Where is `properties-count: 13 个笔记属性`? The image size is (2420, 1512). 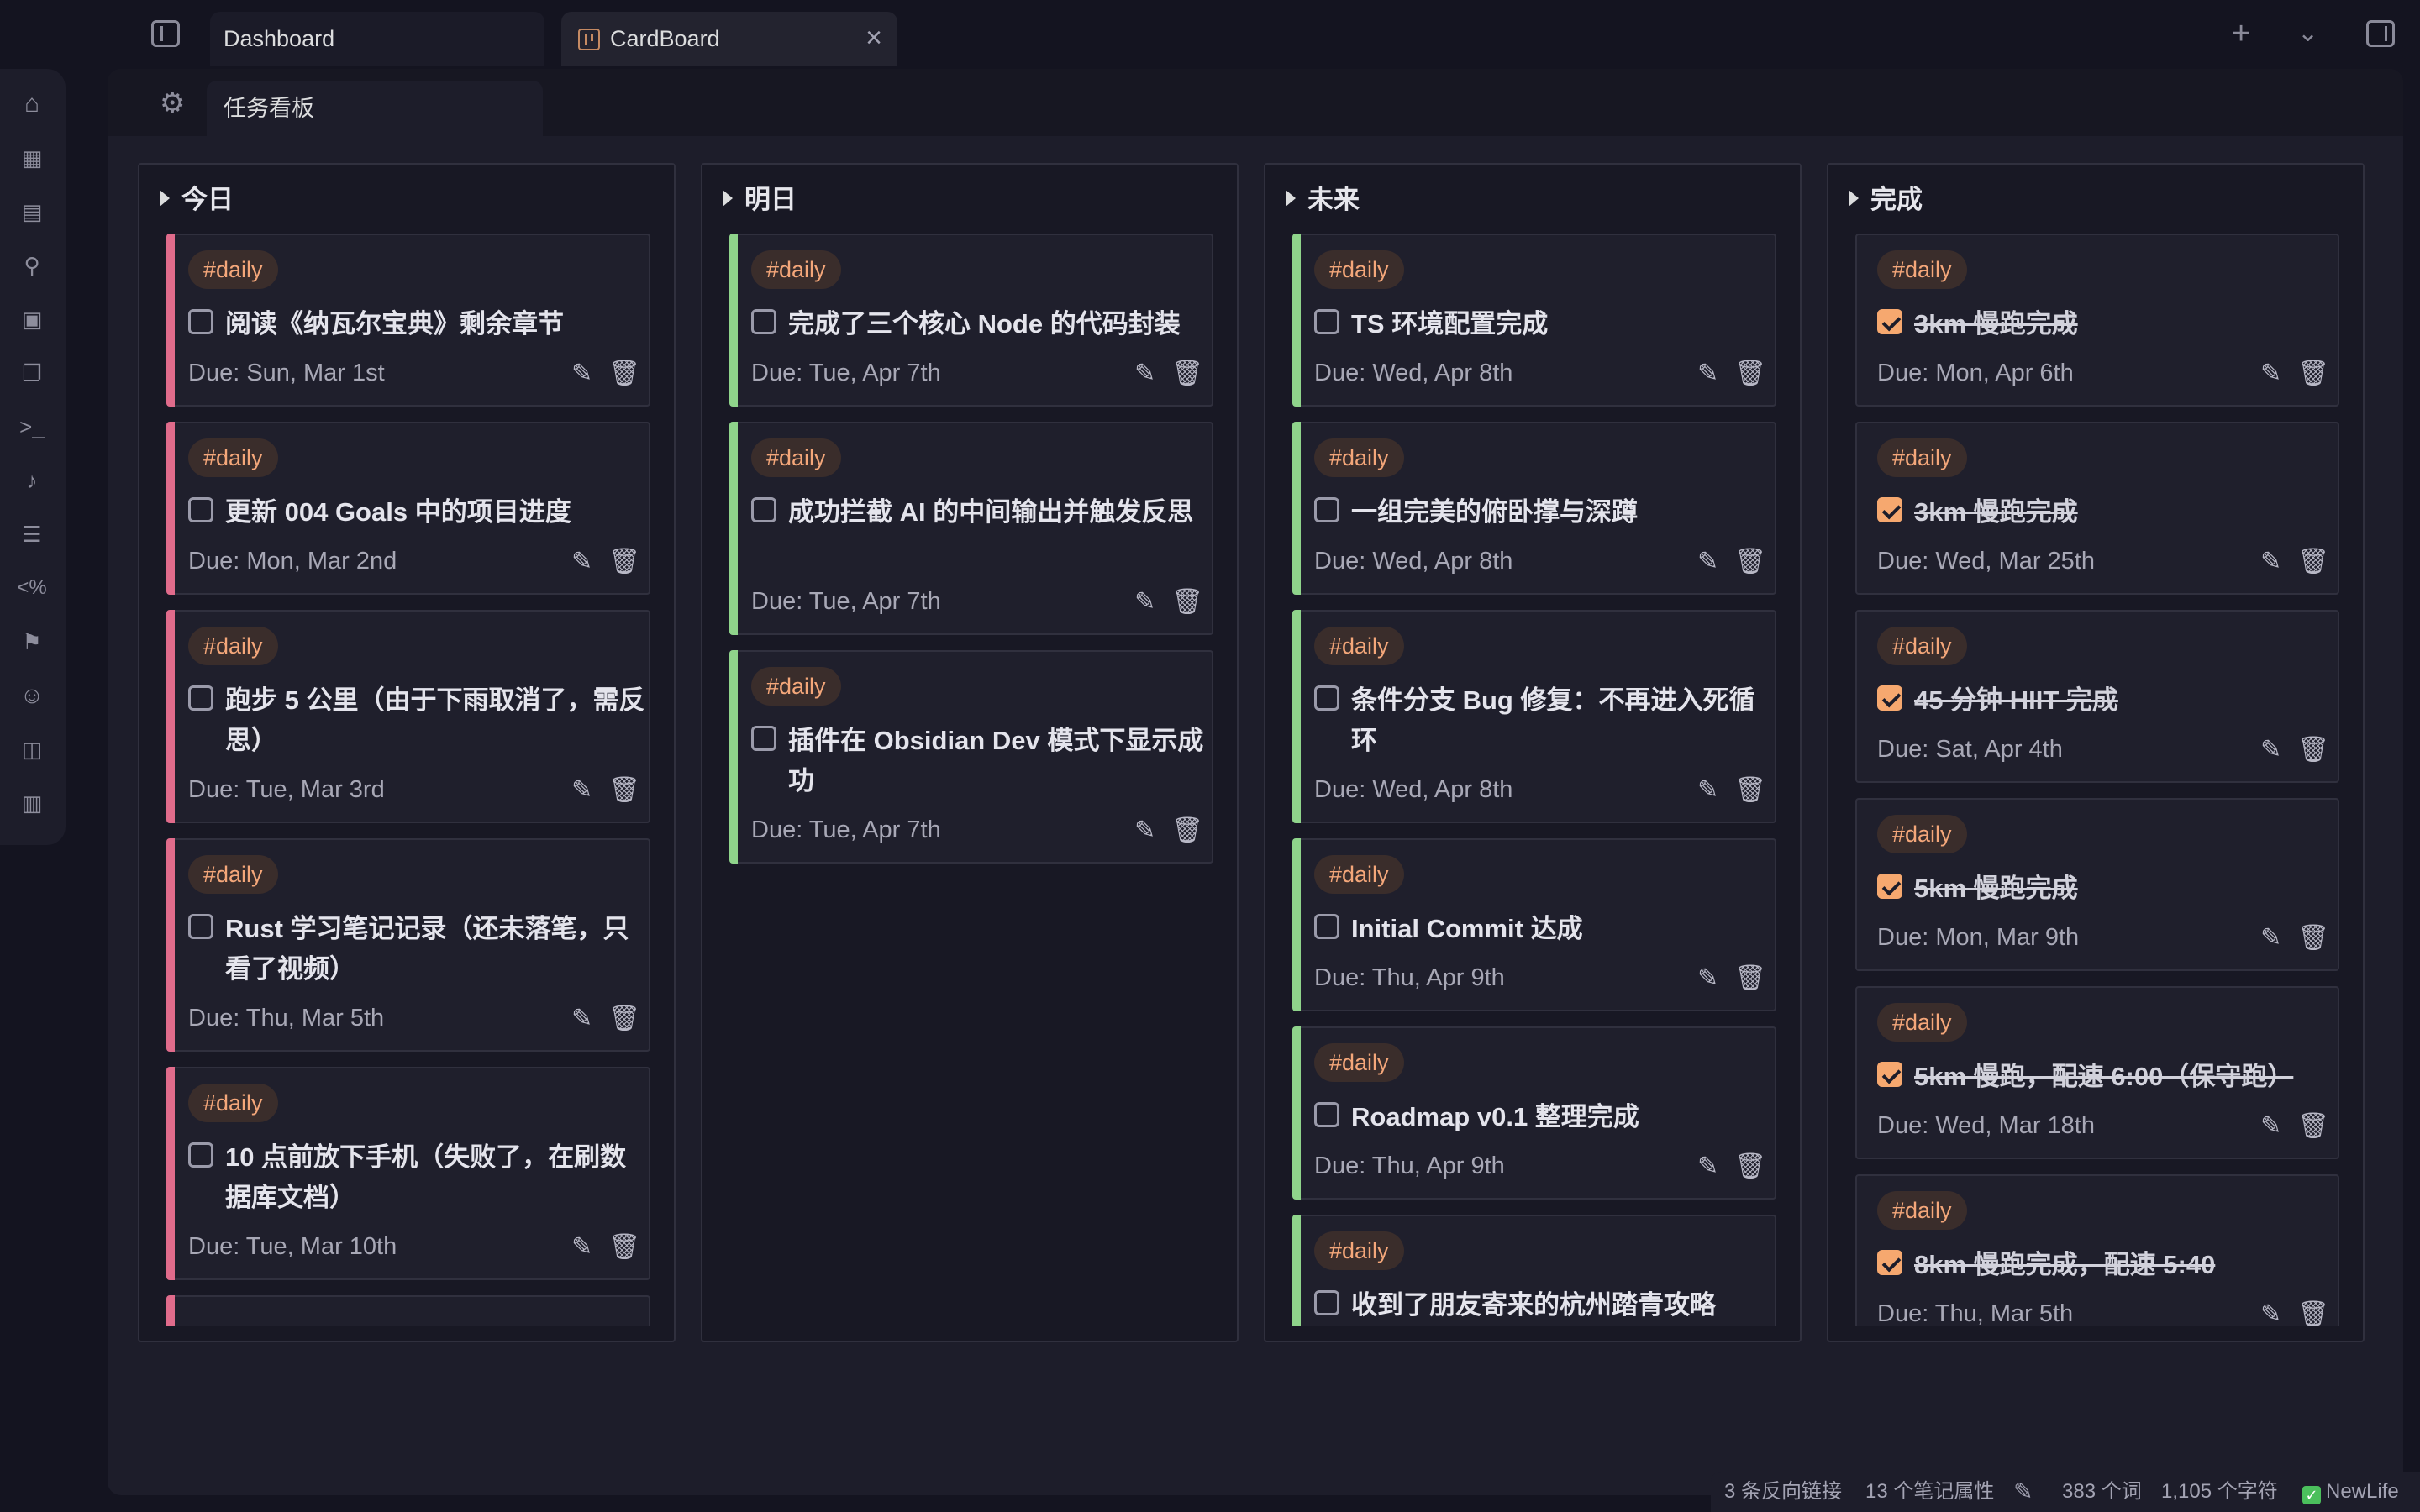
properties-count: 13 个笔记属性 is located at coordinates (1929, 1492).